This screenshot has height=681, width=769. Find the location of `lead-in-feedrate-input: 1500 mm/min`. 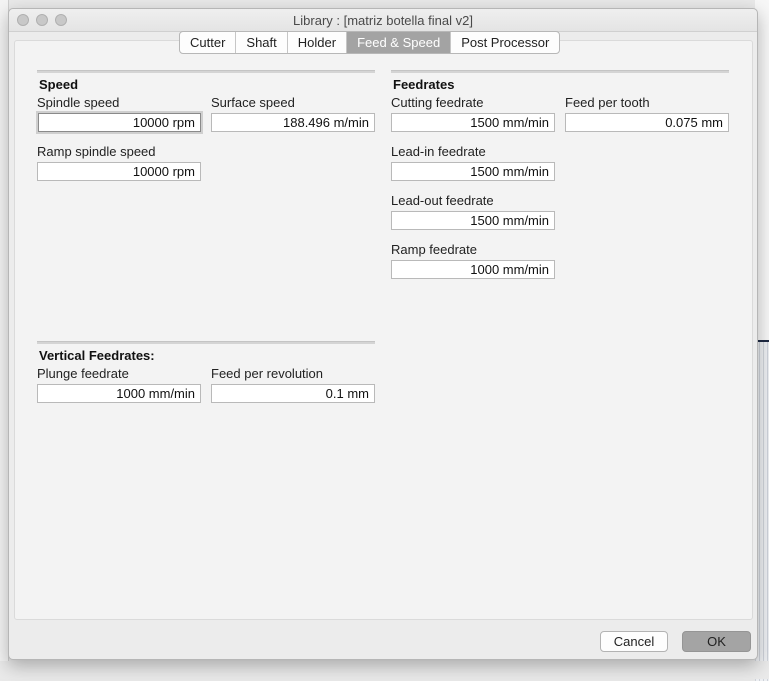

lead-in-feedrate-input: 1500 mm/min is located at coordinates (473, 171).